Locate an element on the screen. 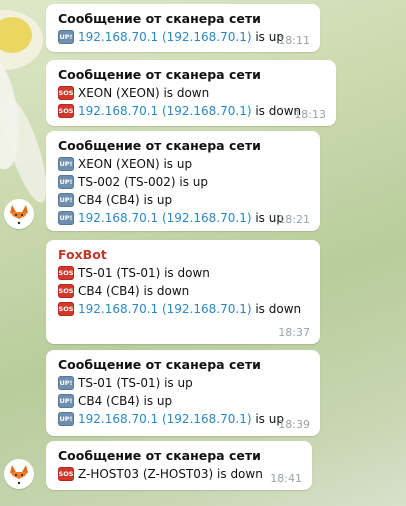  status-text: XEON (XEON) is up is located at coordinates (135, 164).